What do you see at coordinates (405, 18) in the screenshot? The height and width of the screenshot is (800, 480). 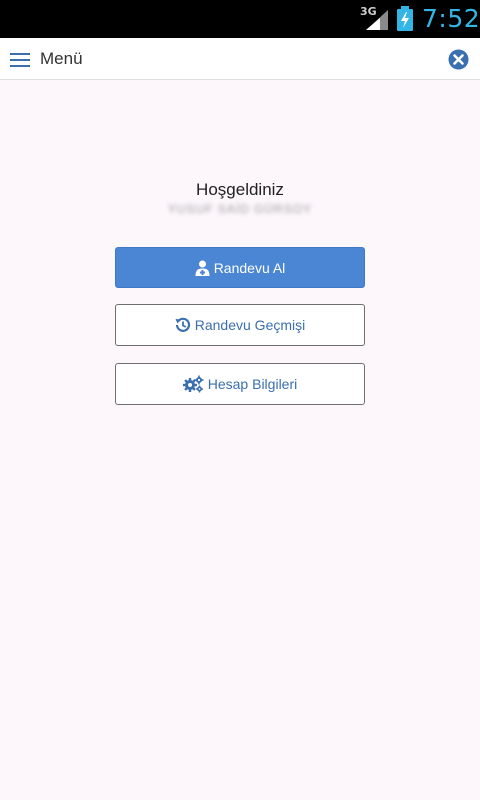 I see `battery-charging-icon` at bounding box center [405, 18].